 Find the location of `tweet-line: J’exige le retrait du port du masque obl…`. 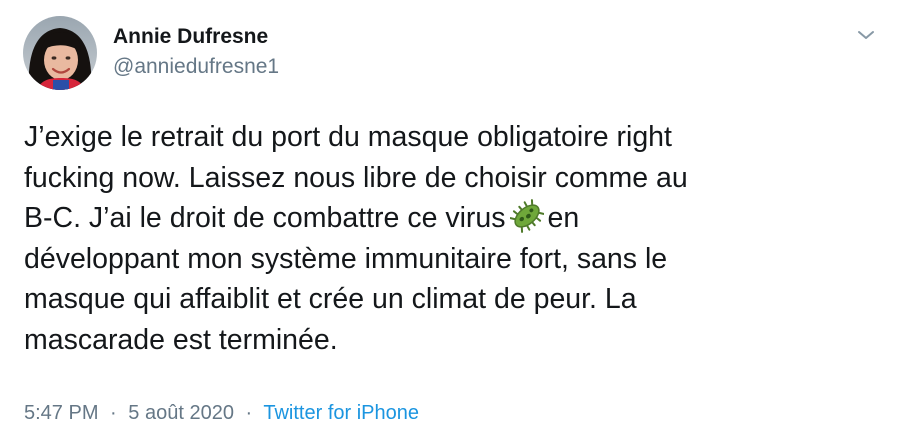

tweet-line: J’exige le retrait du port du masque obl… is located at coordinates (348, 137).